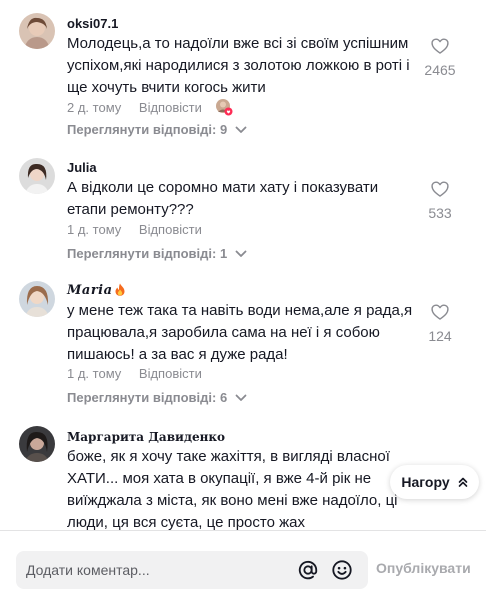  I want to click on like-block: 2465, so click(440, 57).